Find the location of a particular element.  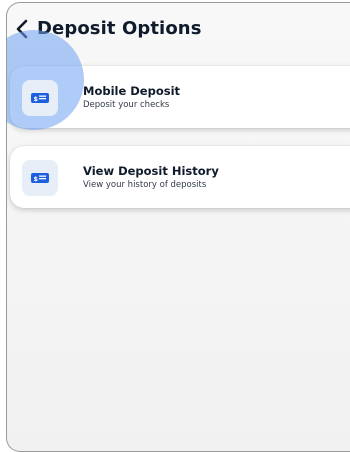

option-subtitle: View your history of deposits is located at coordinates (145, 185).